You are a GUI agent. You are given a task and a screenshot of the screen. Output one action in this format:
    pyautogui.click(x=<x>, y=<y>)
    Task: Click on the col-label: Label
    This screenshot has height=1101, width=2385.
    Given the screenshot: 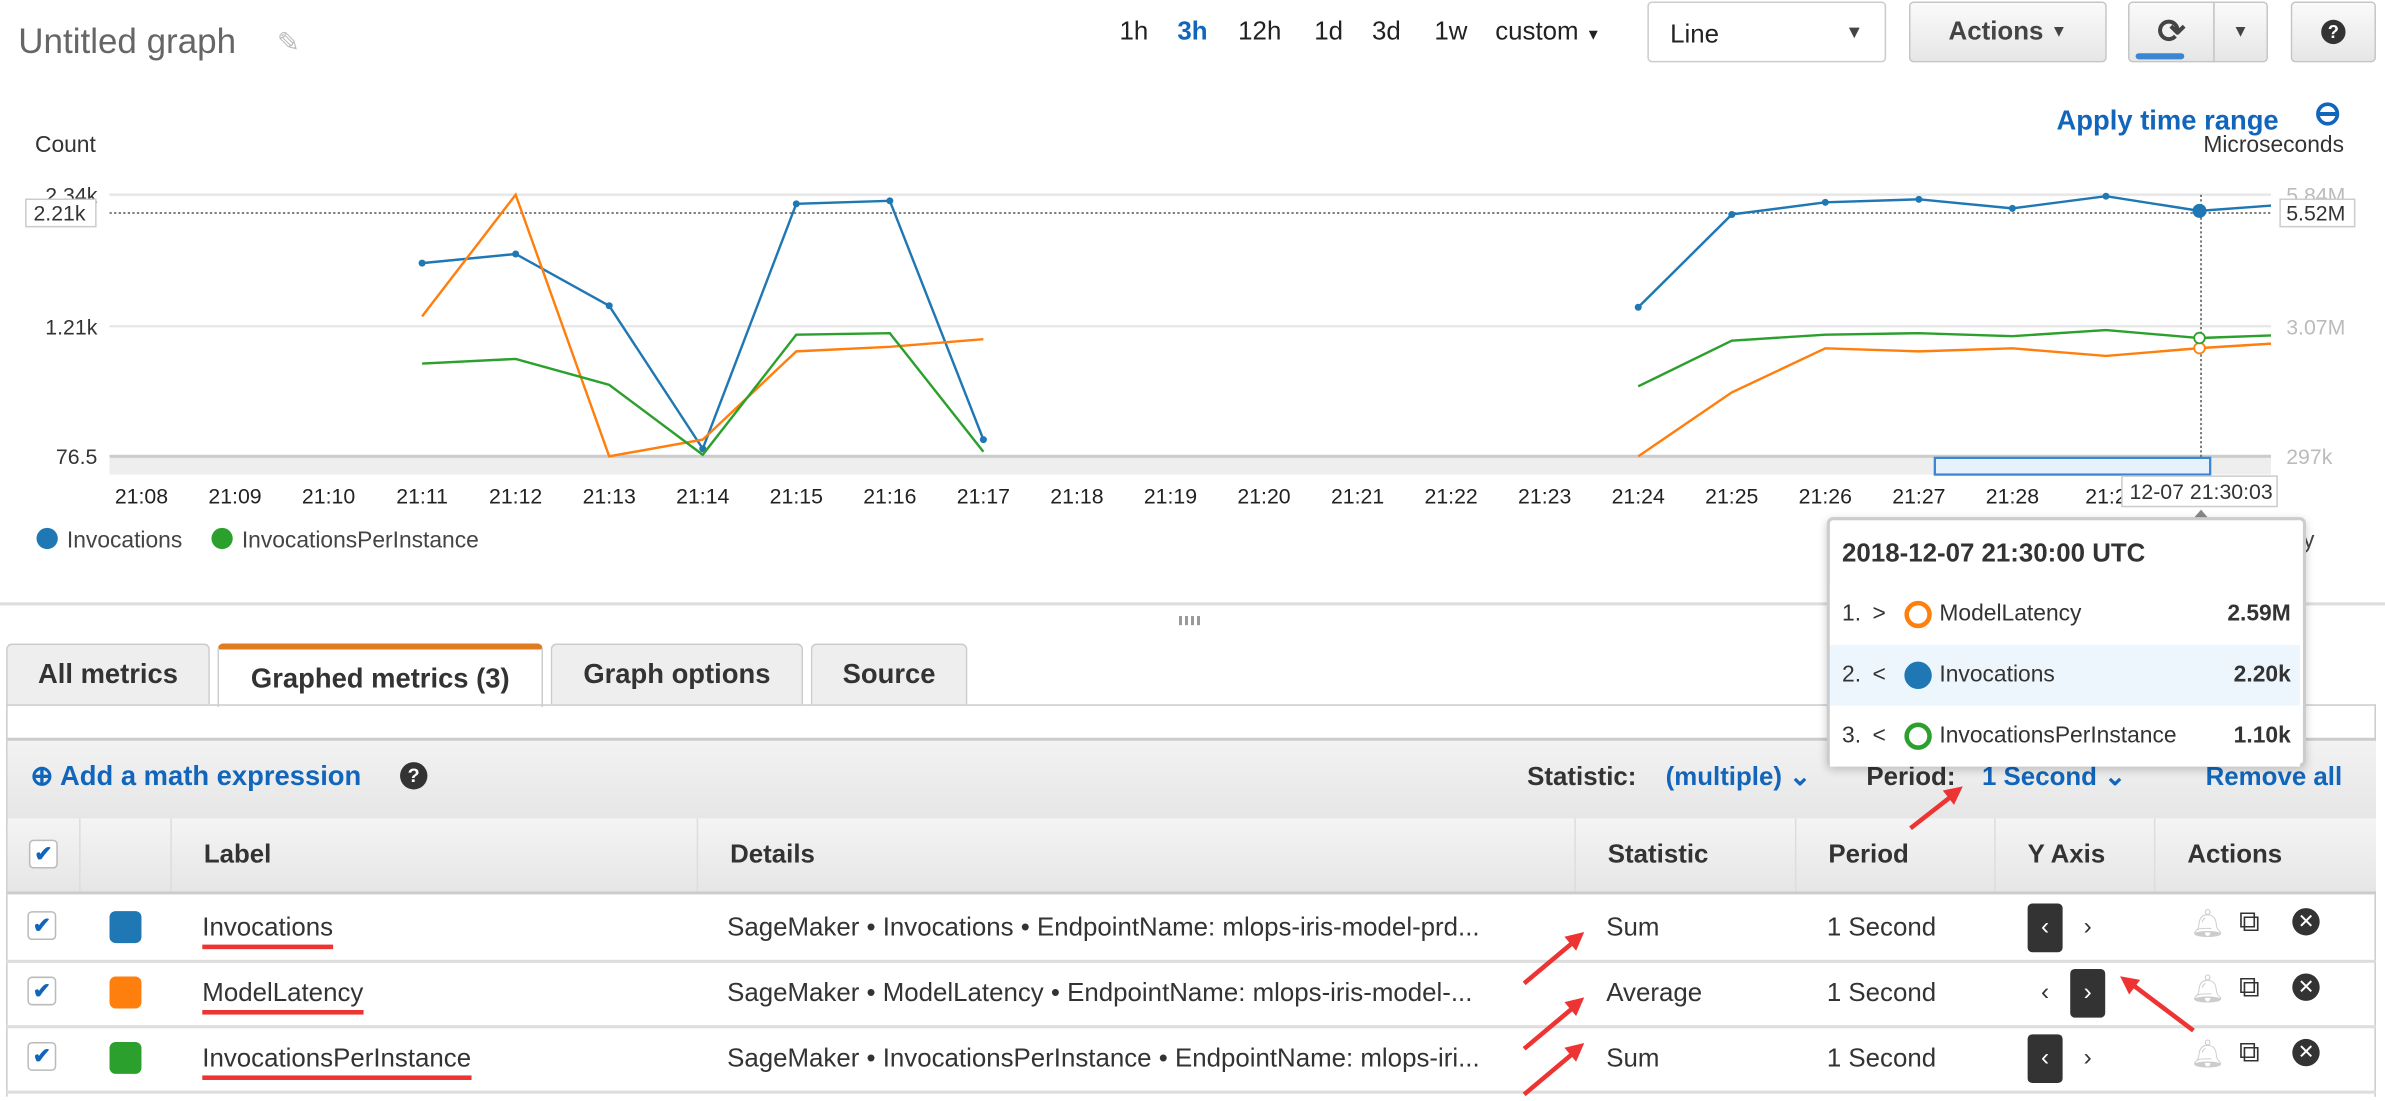 What is the action you would take?
    pyautogui.click(x=433, y=855)
    